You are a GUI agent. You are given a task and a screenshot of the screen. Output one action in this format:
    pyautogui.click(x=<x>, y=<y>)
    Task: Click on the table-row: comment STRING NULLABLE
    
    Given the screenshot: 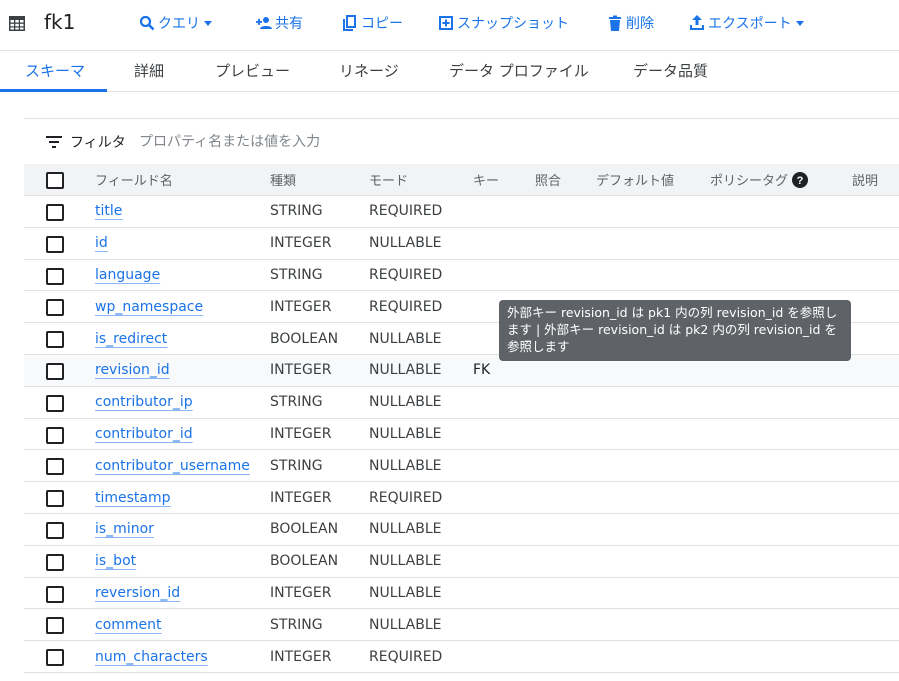 What is the action you would take?
    pyautogui.click(x=461, y=625)
    